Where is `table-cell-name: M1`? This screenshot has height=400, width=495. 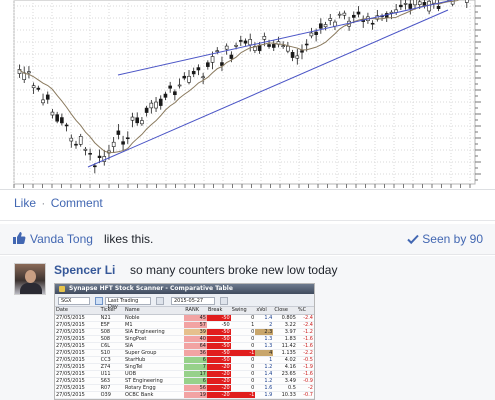 table-cell-name: M1 is located at coordinates (154, 325).